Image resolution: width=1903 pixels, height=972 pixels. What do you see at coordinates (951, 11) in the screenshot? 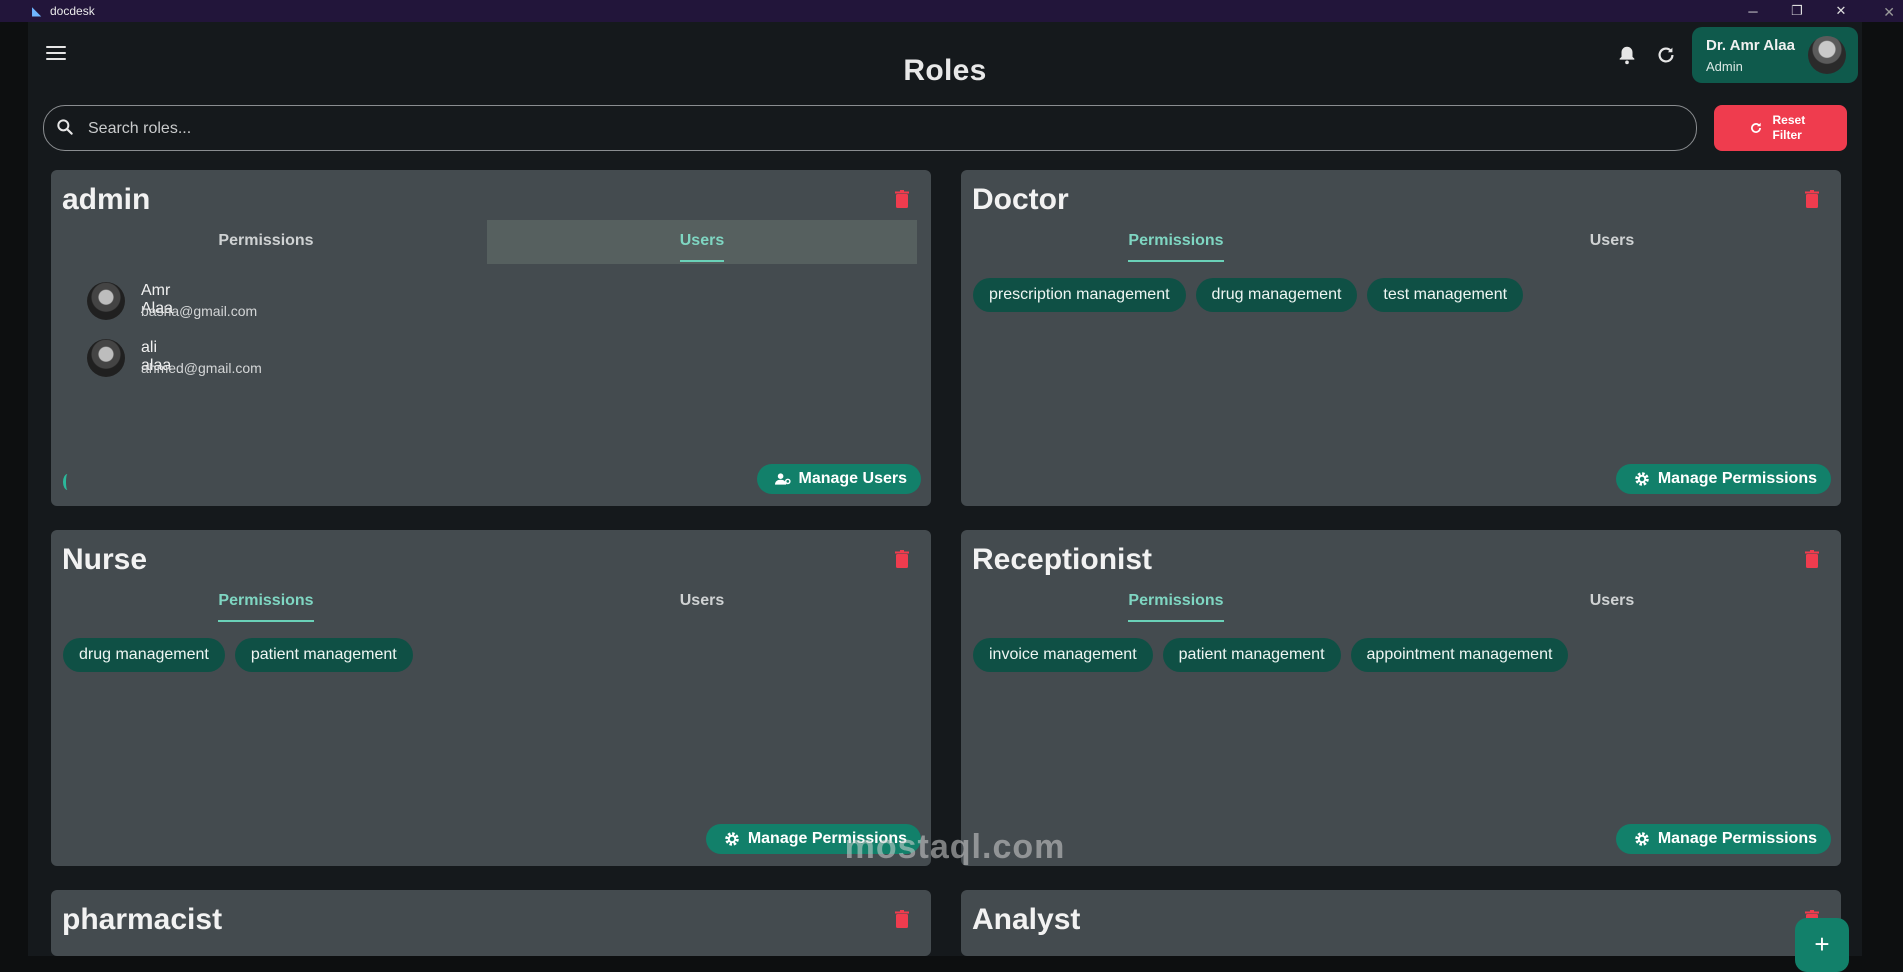
I see `window-titlebar: ◣ docdesk ─ ❐ ✕` at bounding box center [951, 11].